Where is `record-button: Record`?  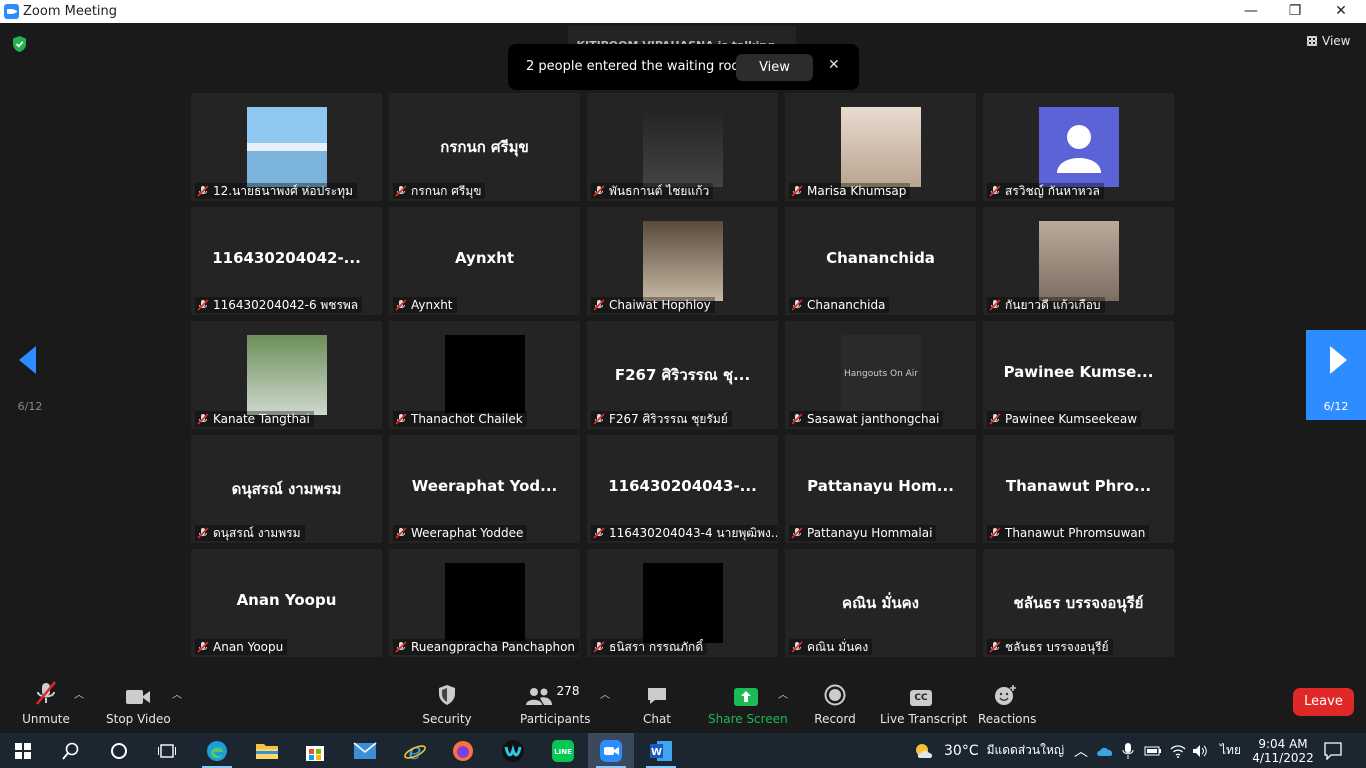 record-button: Record is located at coordinates (835, 704).